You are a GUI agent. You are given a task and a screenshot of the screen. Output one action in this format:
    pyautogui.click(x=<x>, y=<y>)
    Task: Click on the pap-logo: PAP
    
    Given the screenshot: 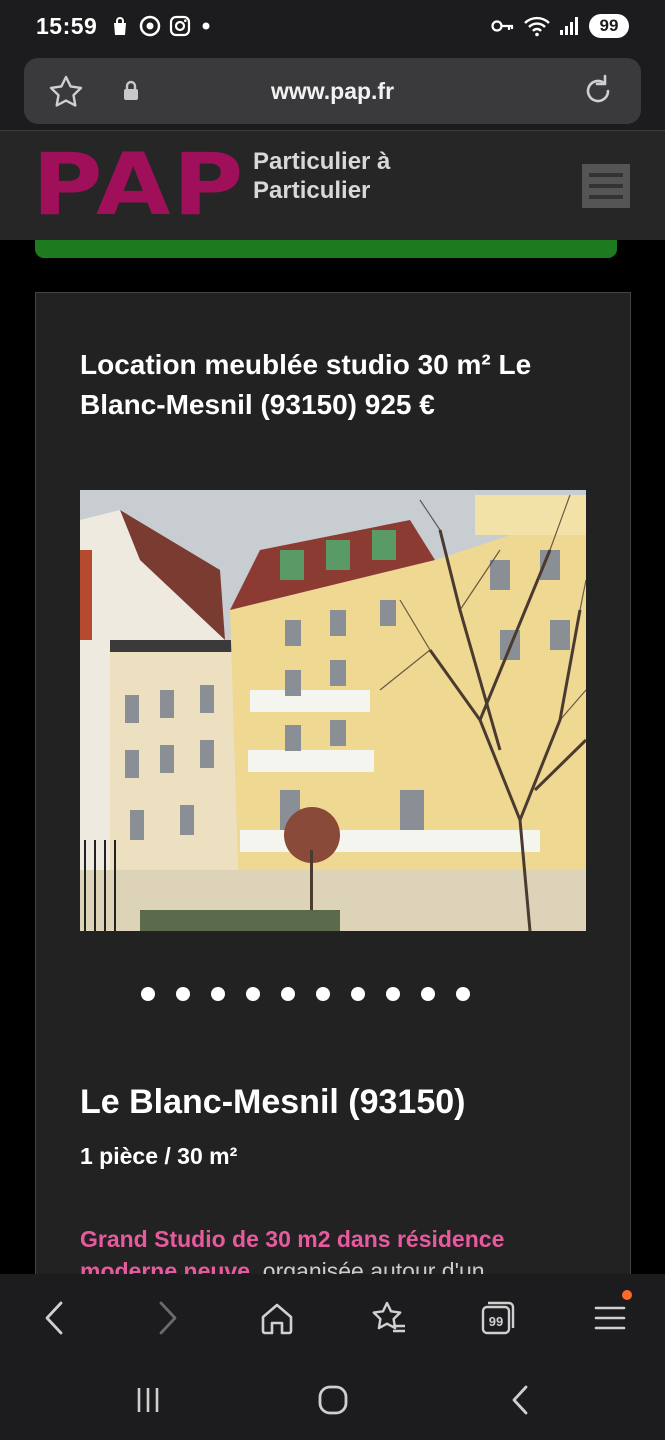 What is the action you would take?
    pyautogui.click(x=139, y=185)
    